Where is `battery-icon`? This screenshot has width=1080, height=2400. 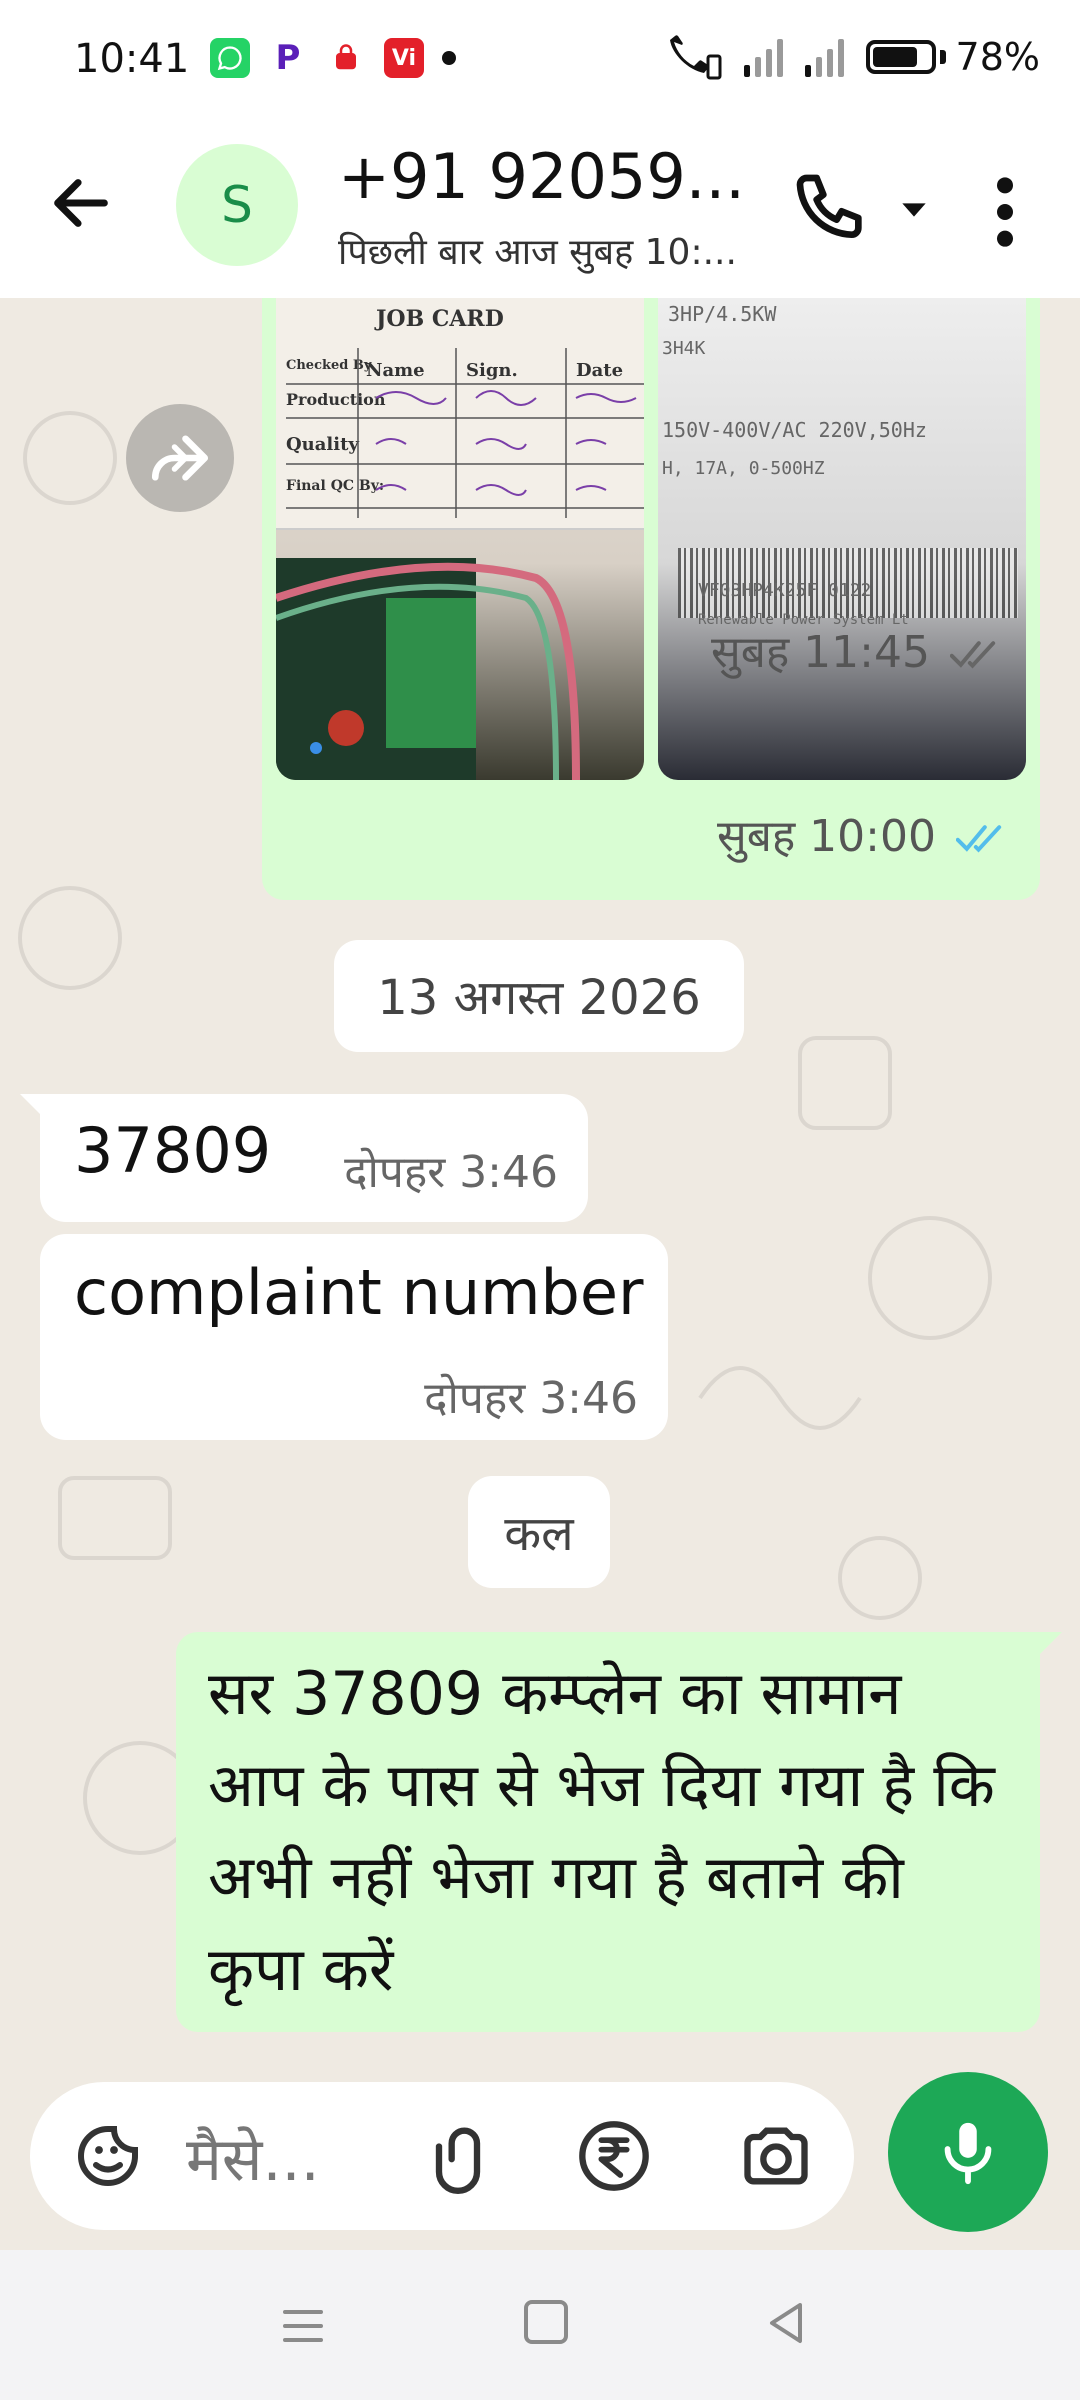 battery-icon is located at coordinates (900, 57).